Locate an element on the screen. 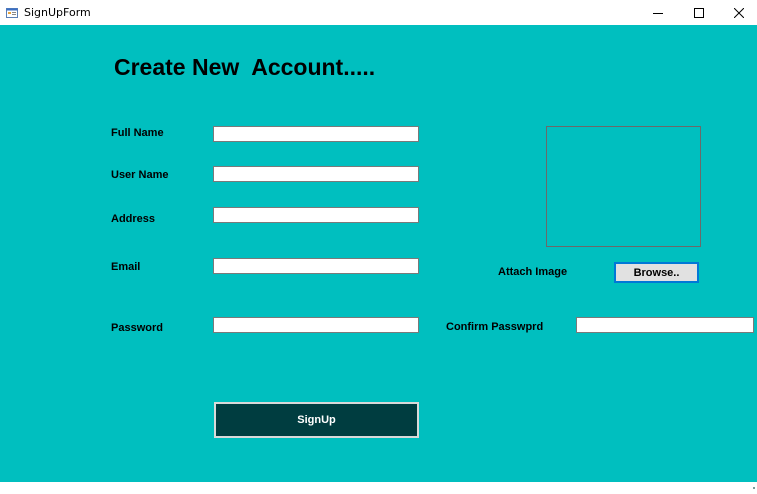 This screenshot has height=494, width=757. form-app-icon is located at coordinates (12, 12).